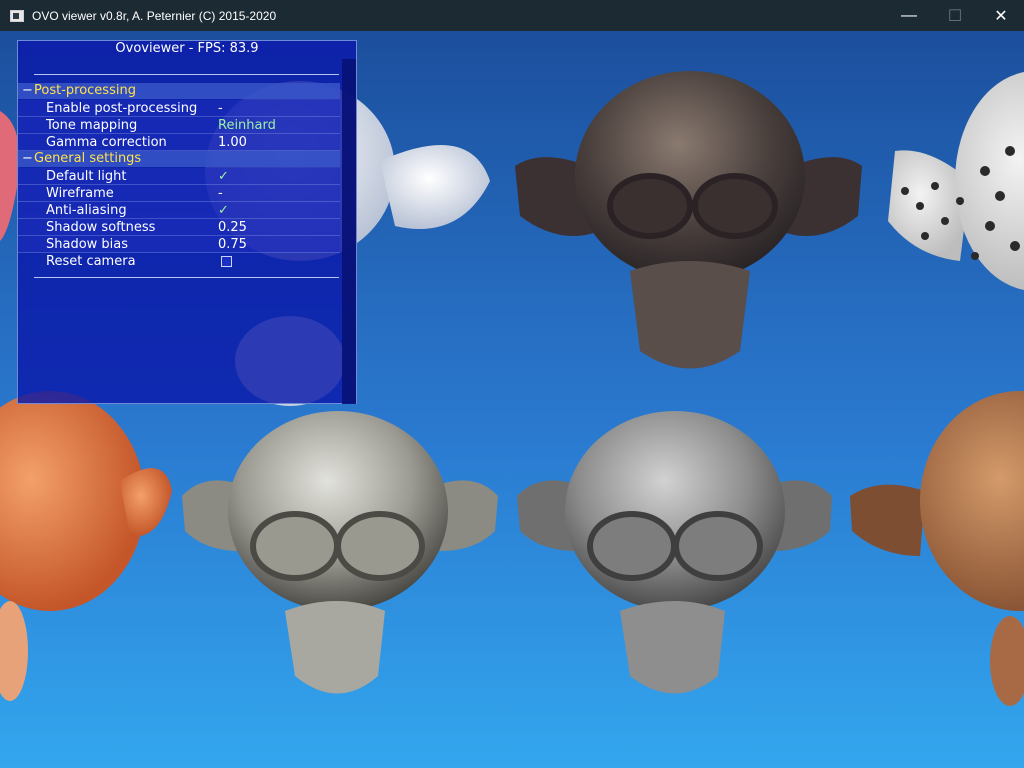 The height and width of the screenshot is (768, 1024). What do you see at coordinates (179, 261) in the screenshot?
I see `setting-reset-camera: Reset camera` at bounding box center [179, 261].